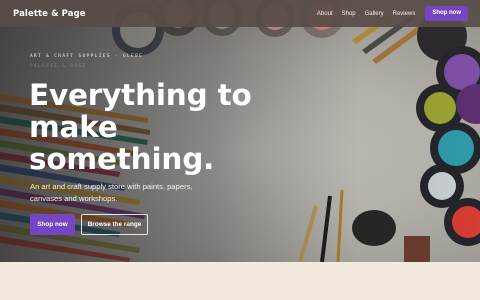  Describe the element at coordinates (58, 66) in the screenshot. I see `hero-eyebrow-ghost: Palette & Page` at that location.